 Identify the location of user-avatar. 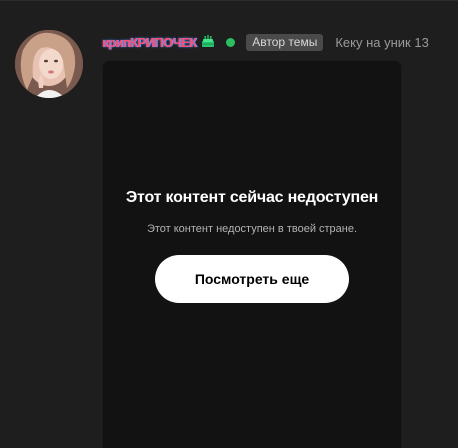
(49, 64).